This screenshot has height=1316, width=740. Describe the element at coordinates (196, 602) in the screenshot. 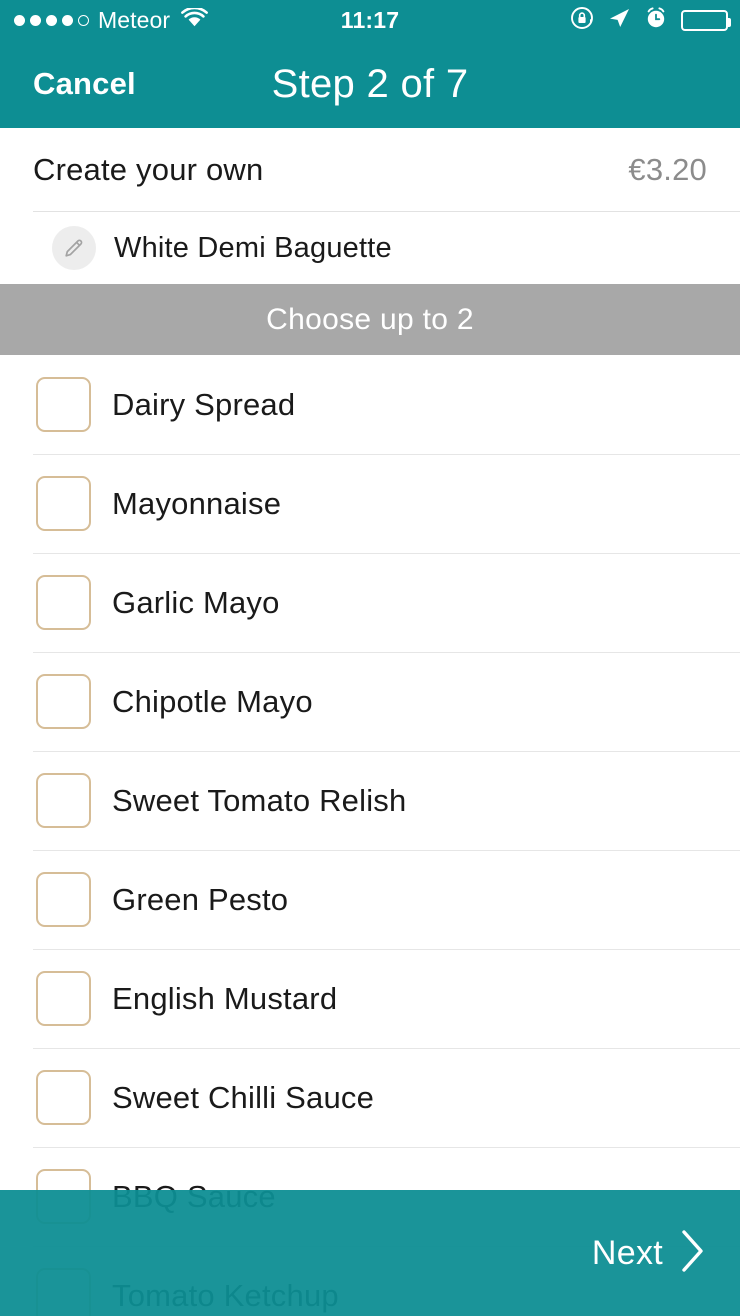

I see `option-label: Garlic Mayo` at that location.